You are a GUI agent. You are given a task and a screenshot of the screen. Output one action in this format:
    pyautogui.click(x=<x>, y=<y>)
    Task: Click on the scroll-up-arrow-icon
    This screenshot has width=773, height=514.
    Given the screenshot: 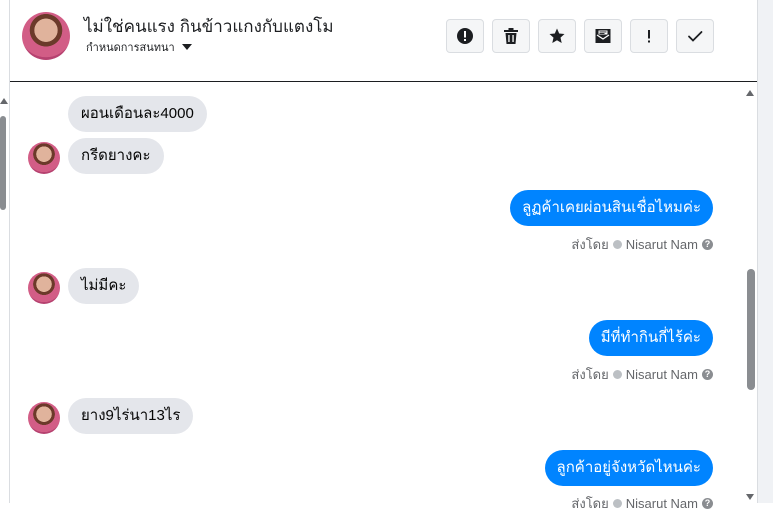 What is the action you would take?
    pyautogui.click(x=750, y=93)
    